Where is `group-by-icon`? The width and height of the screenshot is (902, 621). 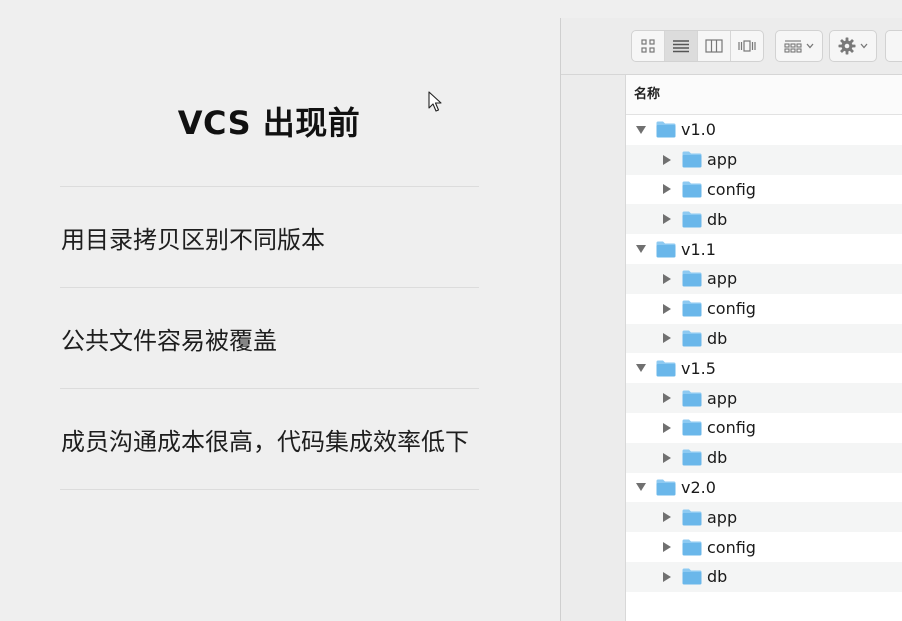
group-by-icon is located at coordinates (793, 46).